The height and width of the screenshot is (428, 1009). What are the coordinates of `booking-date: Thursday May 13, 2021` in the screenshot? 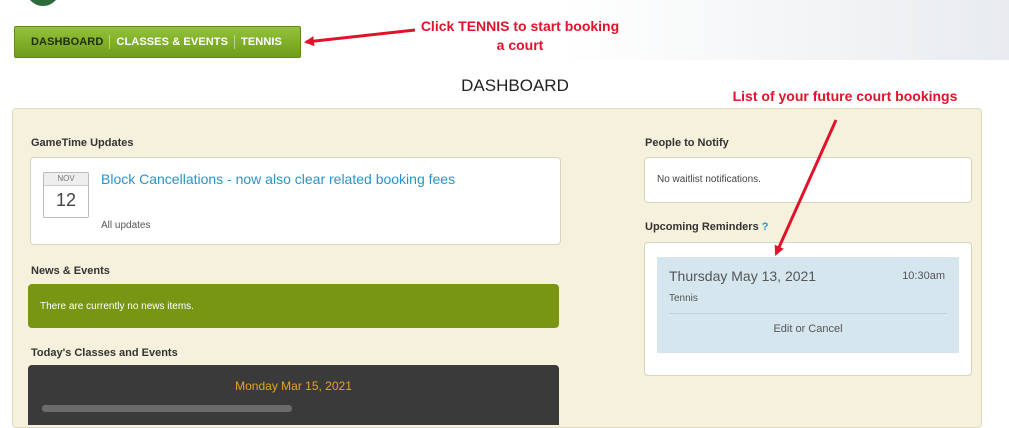 It's located at (743, 276).